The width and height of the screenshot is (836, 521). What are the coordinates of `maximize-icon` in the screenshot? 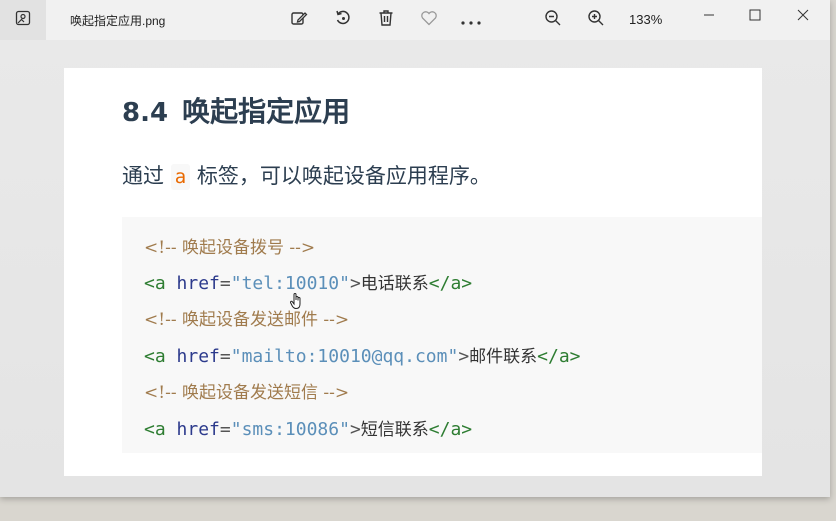 It's located at (755, 15).